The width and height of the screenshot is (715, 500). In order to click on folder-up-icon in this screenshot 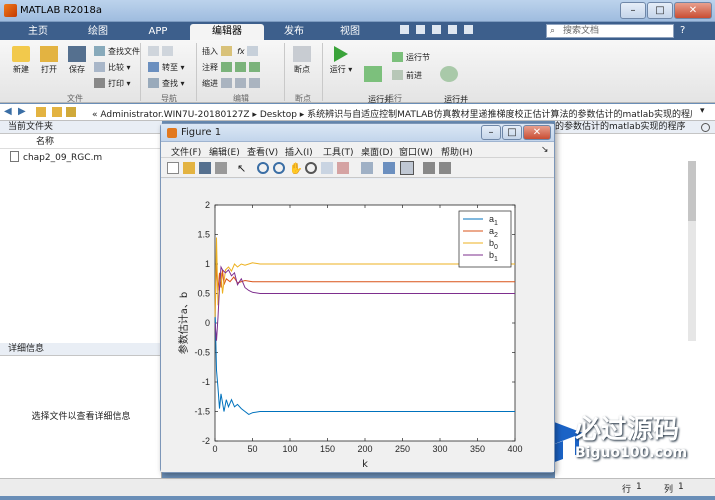, I will do `click(41, 112)`.